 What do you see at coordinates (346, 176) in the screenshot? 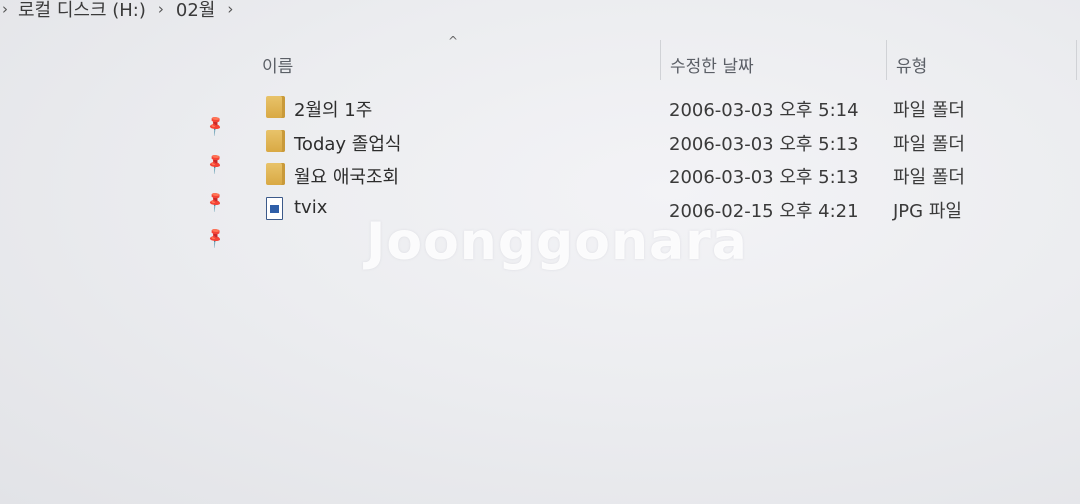
I see `file-name: 월요 애국조회` at bounding box center [346, 176].